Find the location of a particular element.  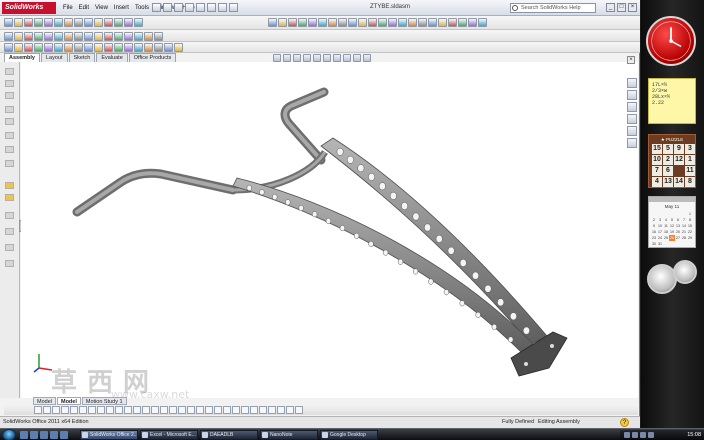

puzzle-tile is located at coordinates (679, 171).